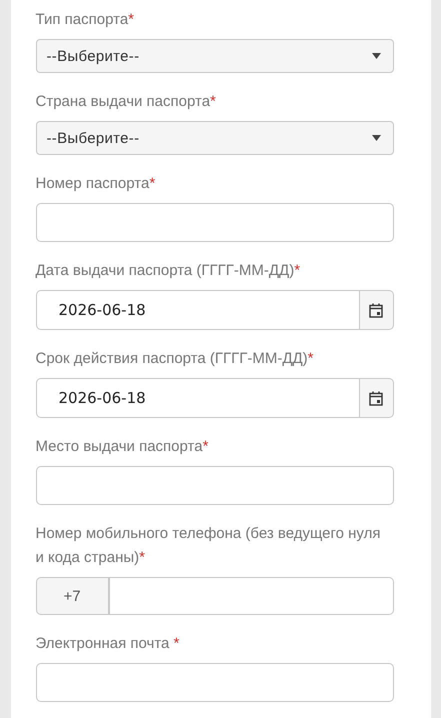 This screenshot has height=718, width=441. I want to click on phone-field, so click(251, 596).